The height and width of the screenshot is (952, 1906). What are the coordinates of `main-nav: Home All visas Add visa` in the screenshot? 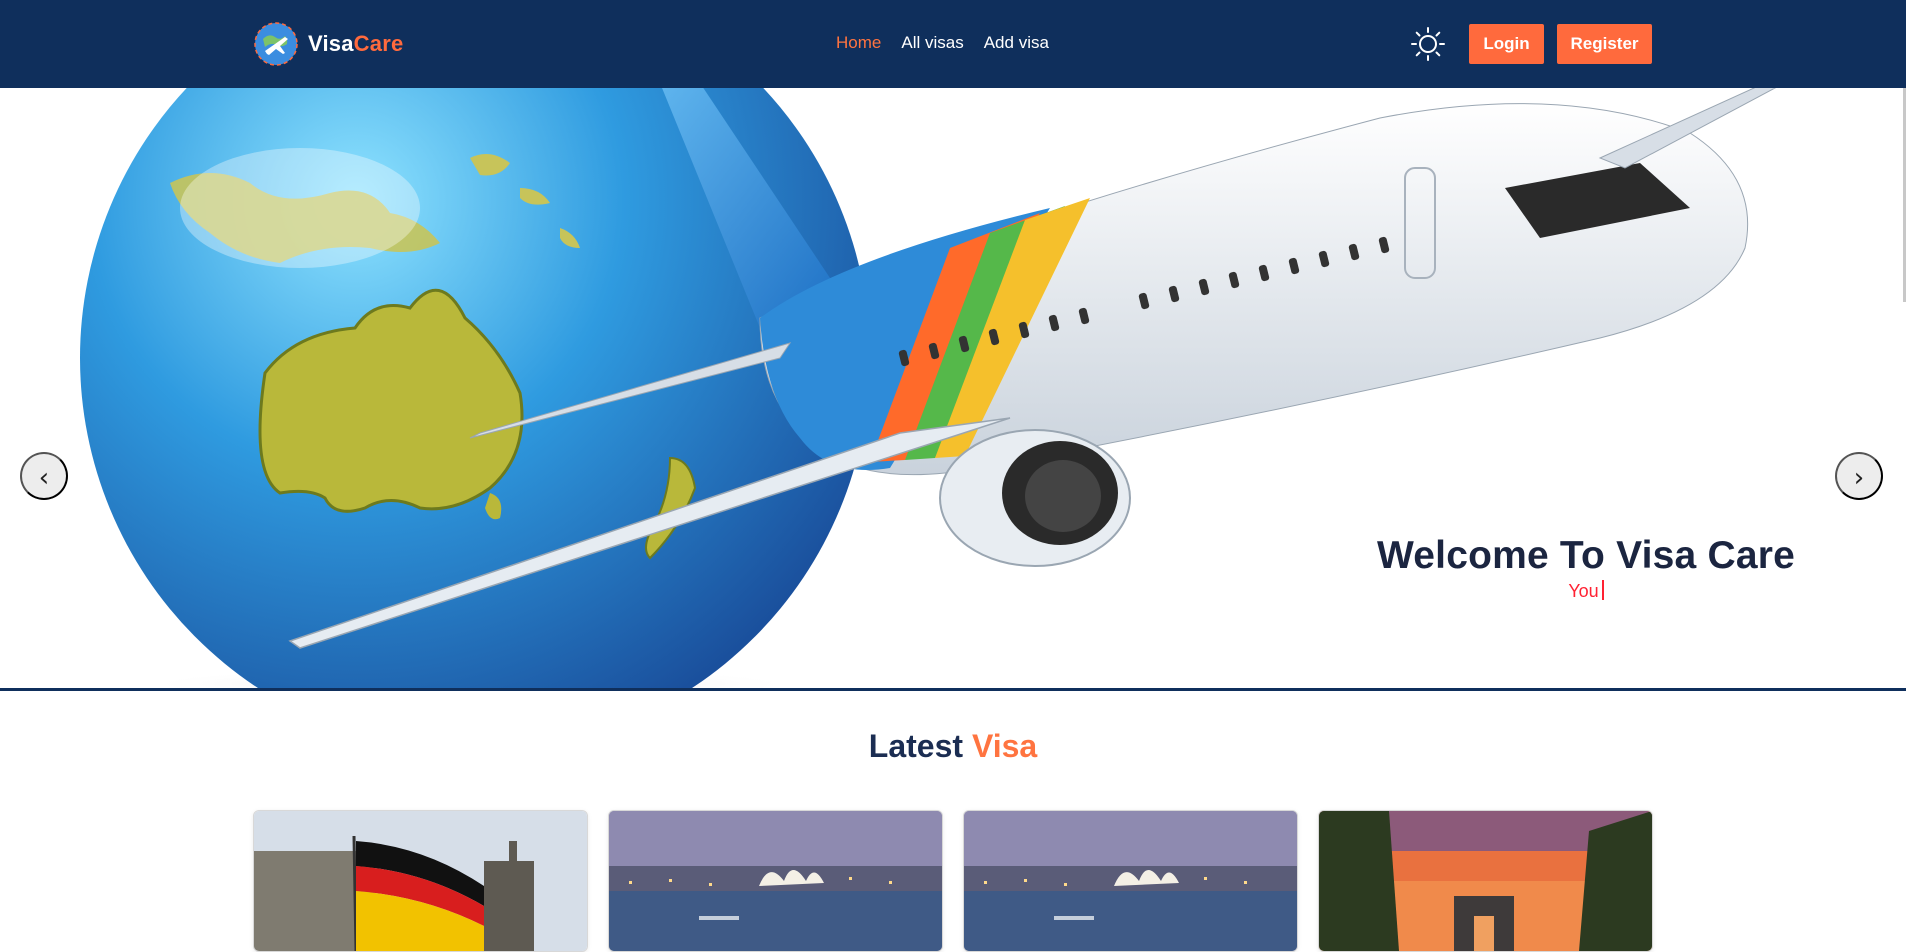 It's located at (942, 43).